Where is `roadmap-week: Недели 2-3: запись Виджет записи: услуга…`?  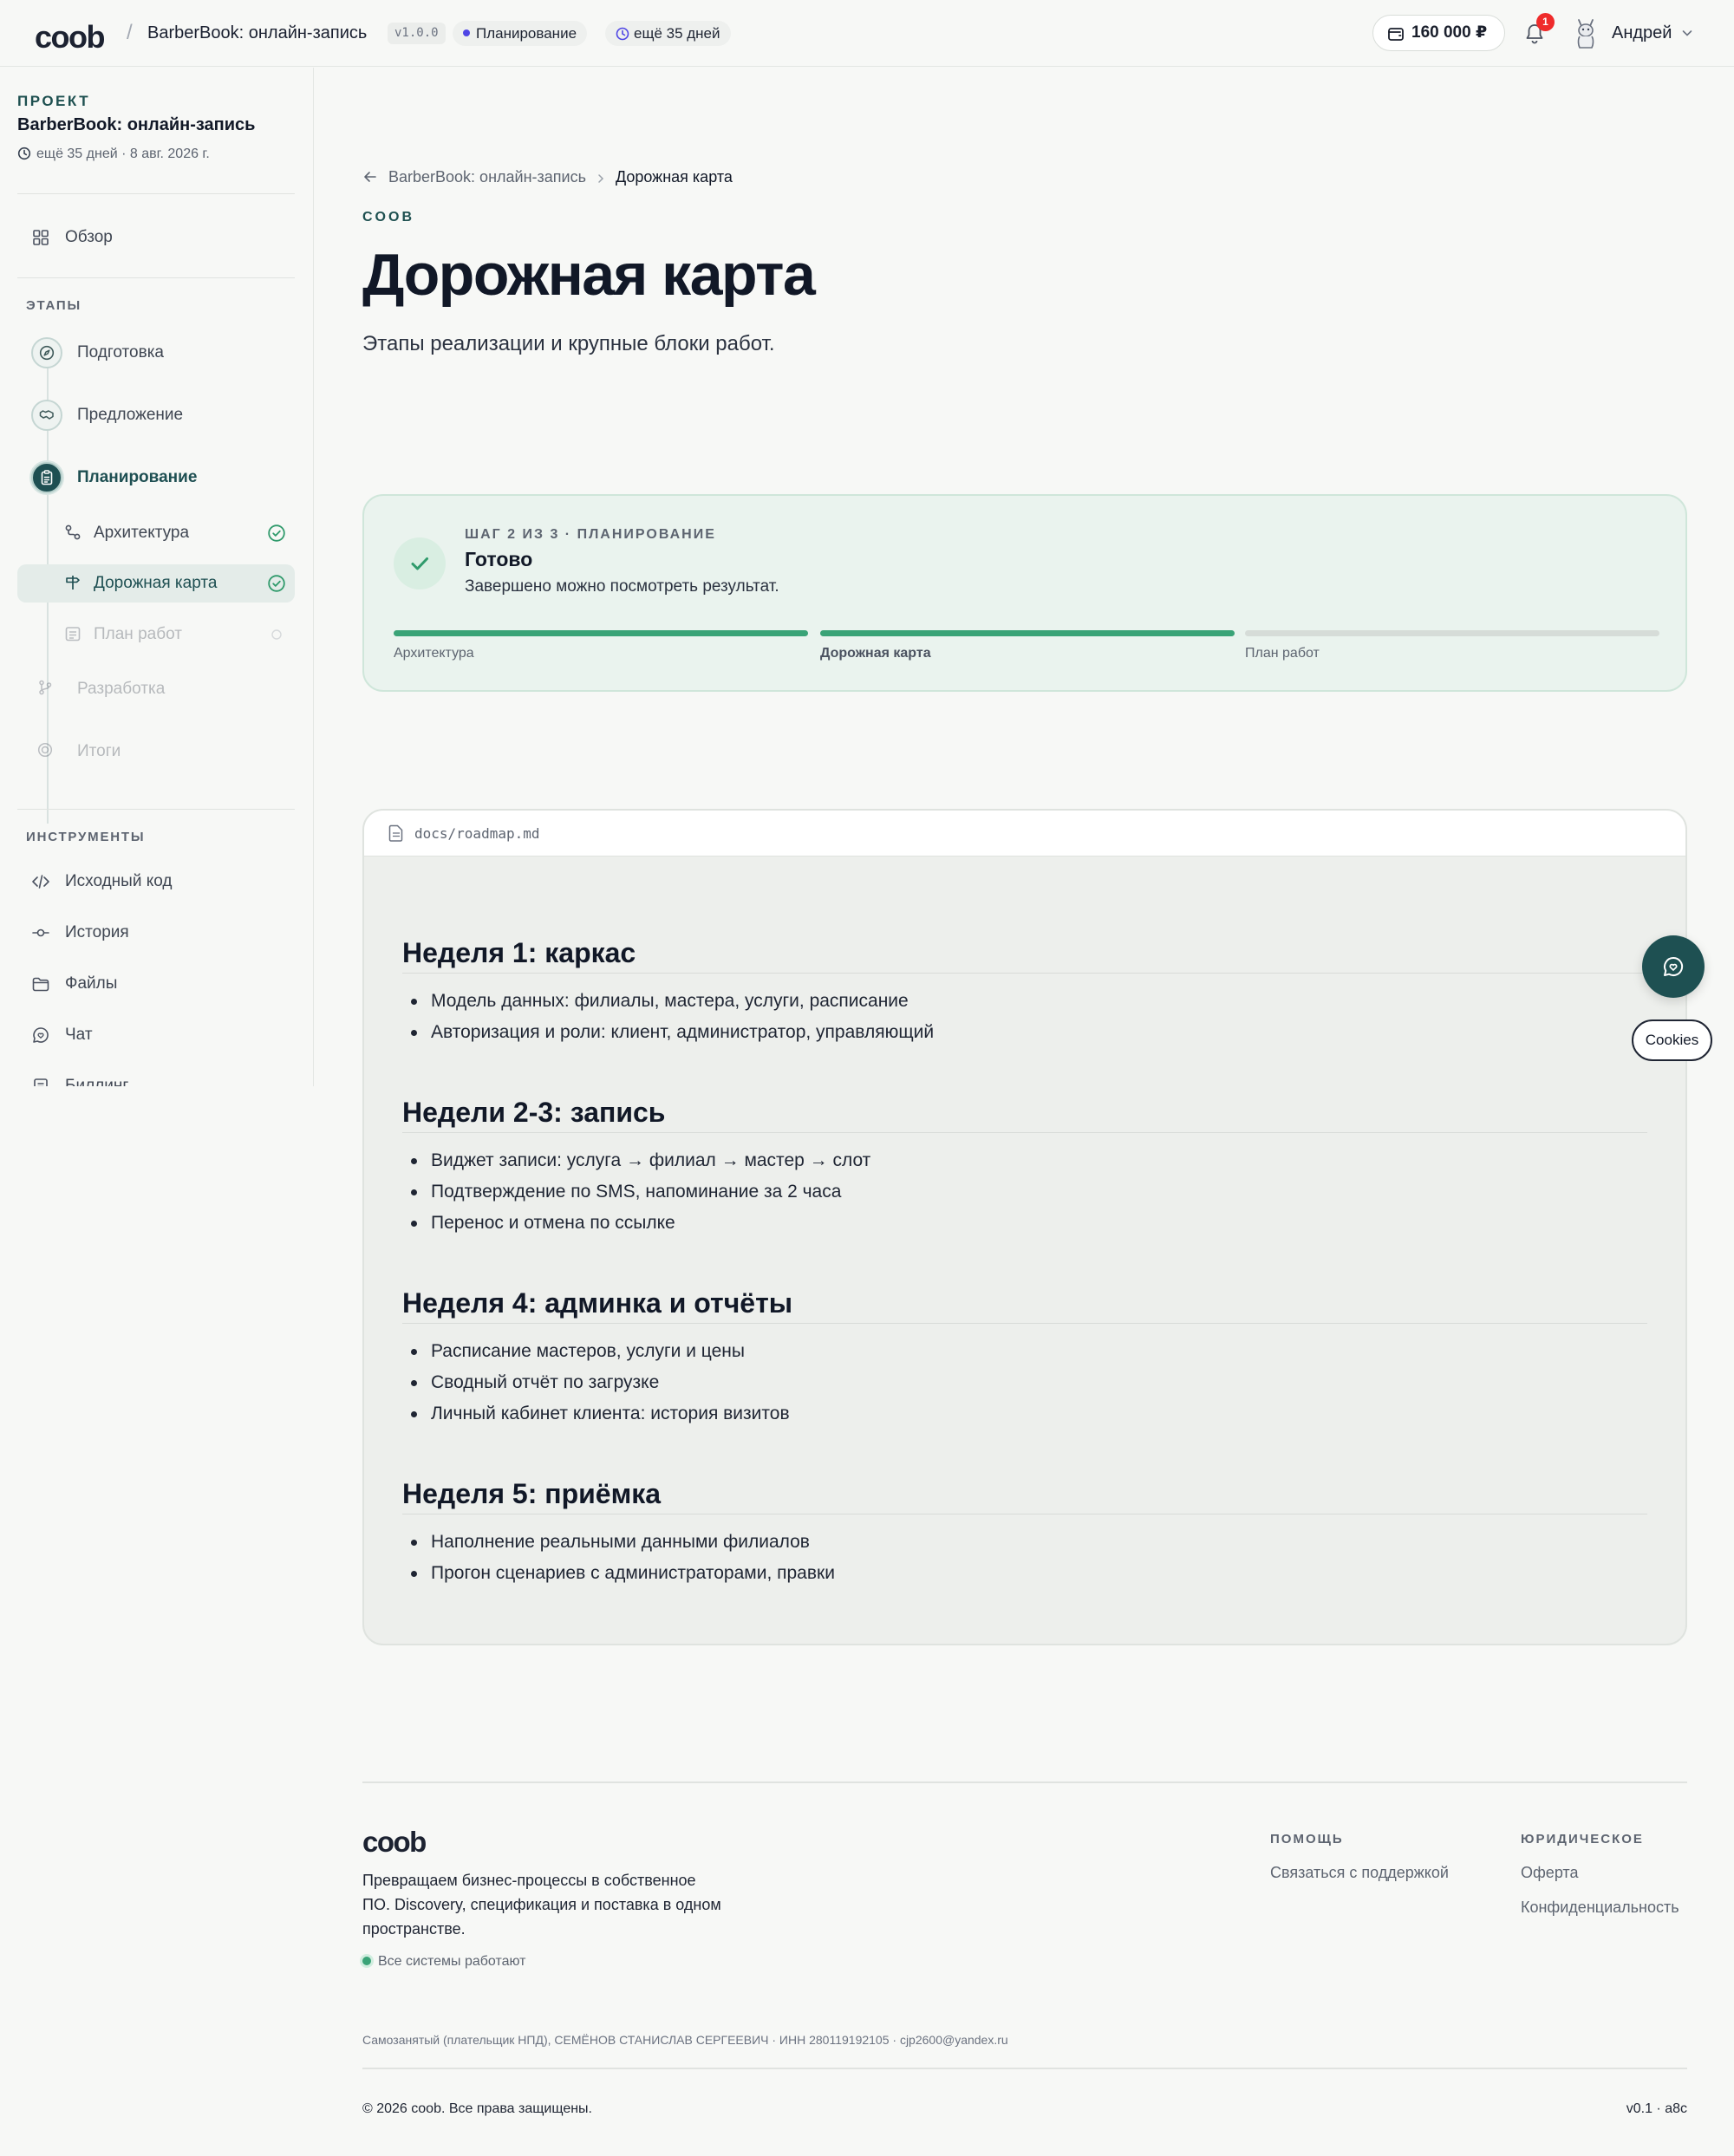
roadmap-week: Недели 2-3: запись Виджет записи: услуга… is located at coordinates (1024, 1168).